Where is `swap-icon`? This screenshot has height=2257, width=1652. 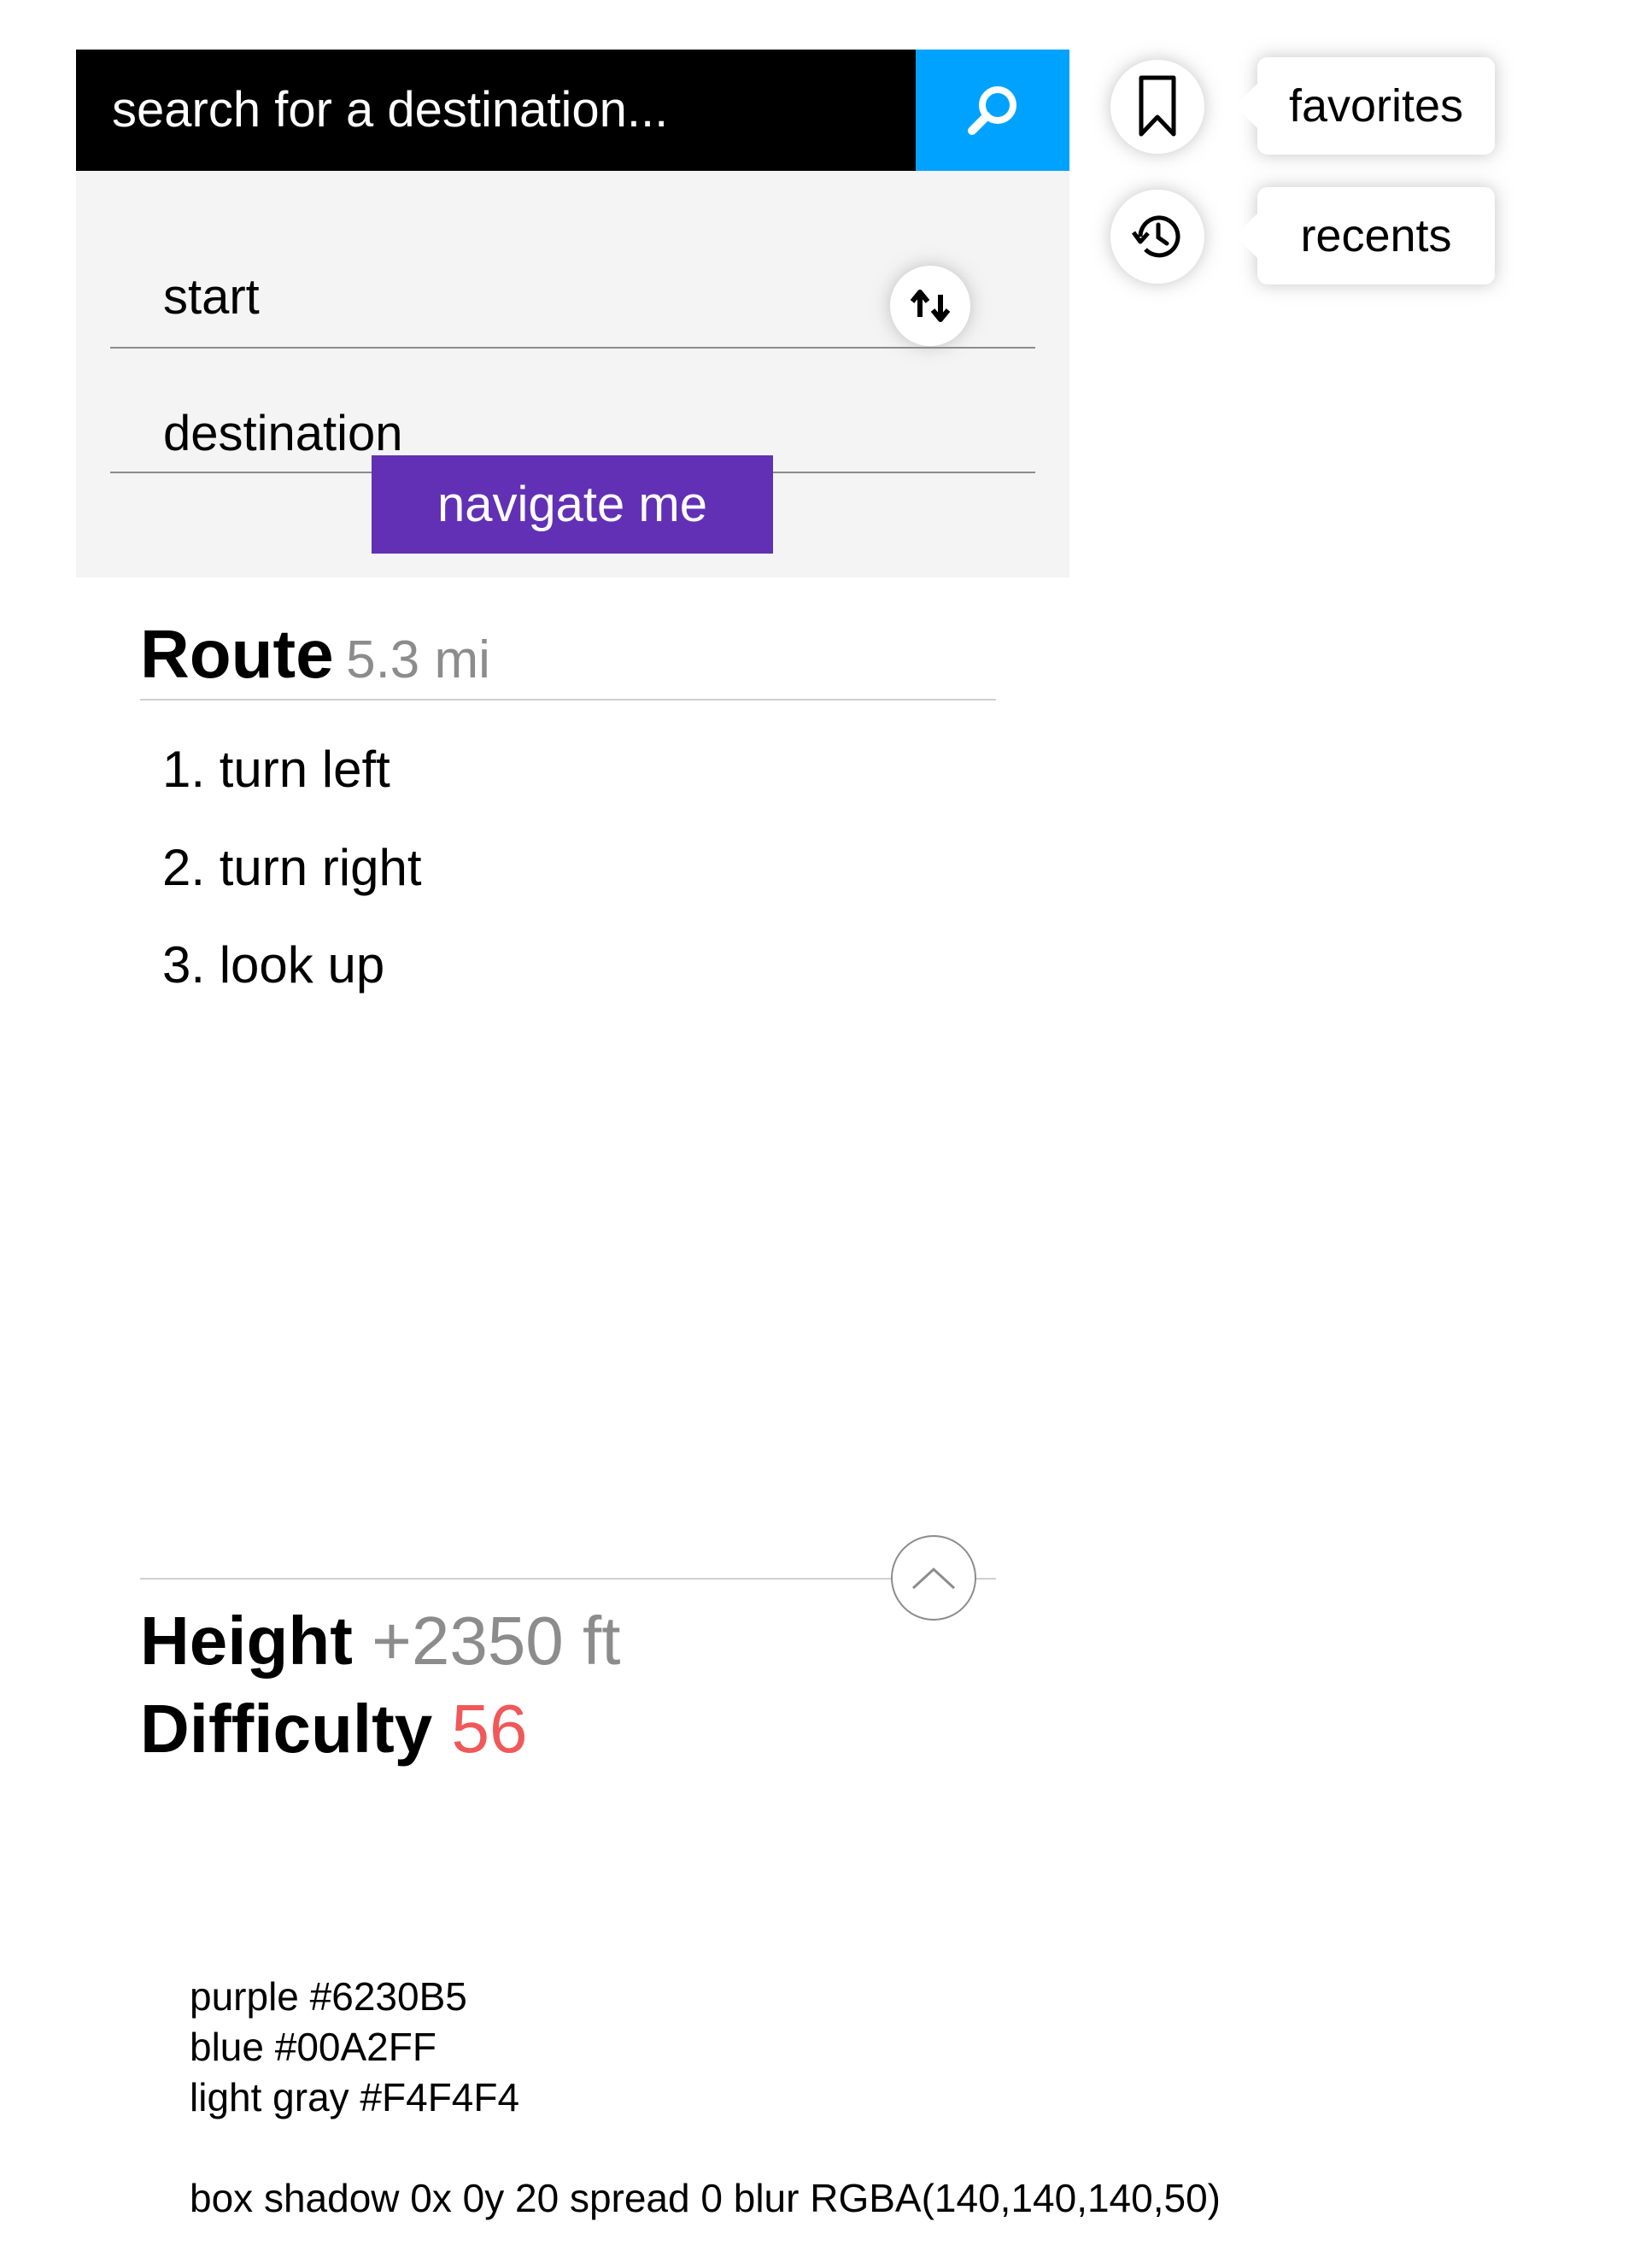
swap-icon is located at coordinates (930, 306).